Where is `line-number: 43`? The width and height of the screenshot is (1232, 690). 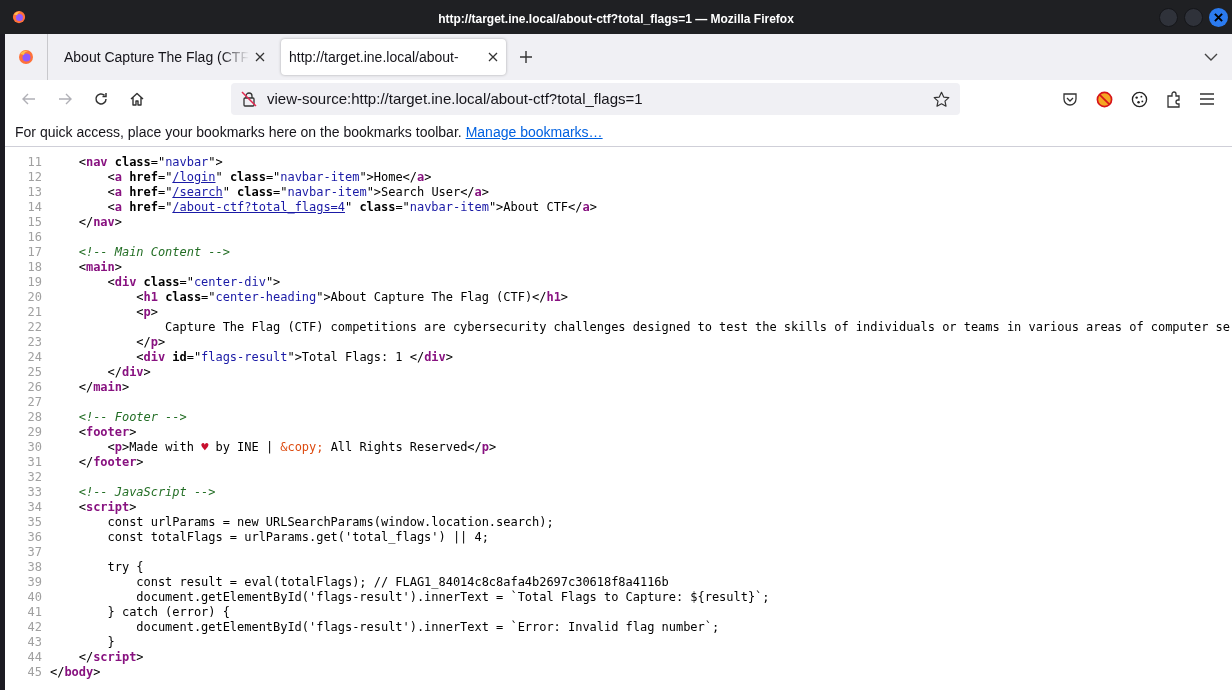 line-number: 43 is located at coordinates (34, 642).